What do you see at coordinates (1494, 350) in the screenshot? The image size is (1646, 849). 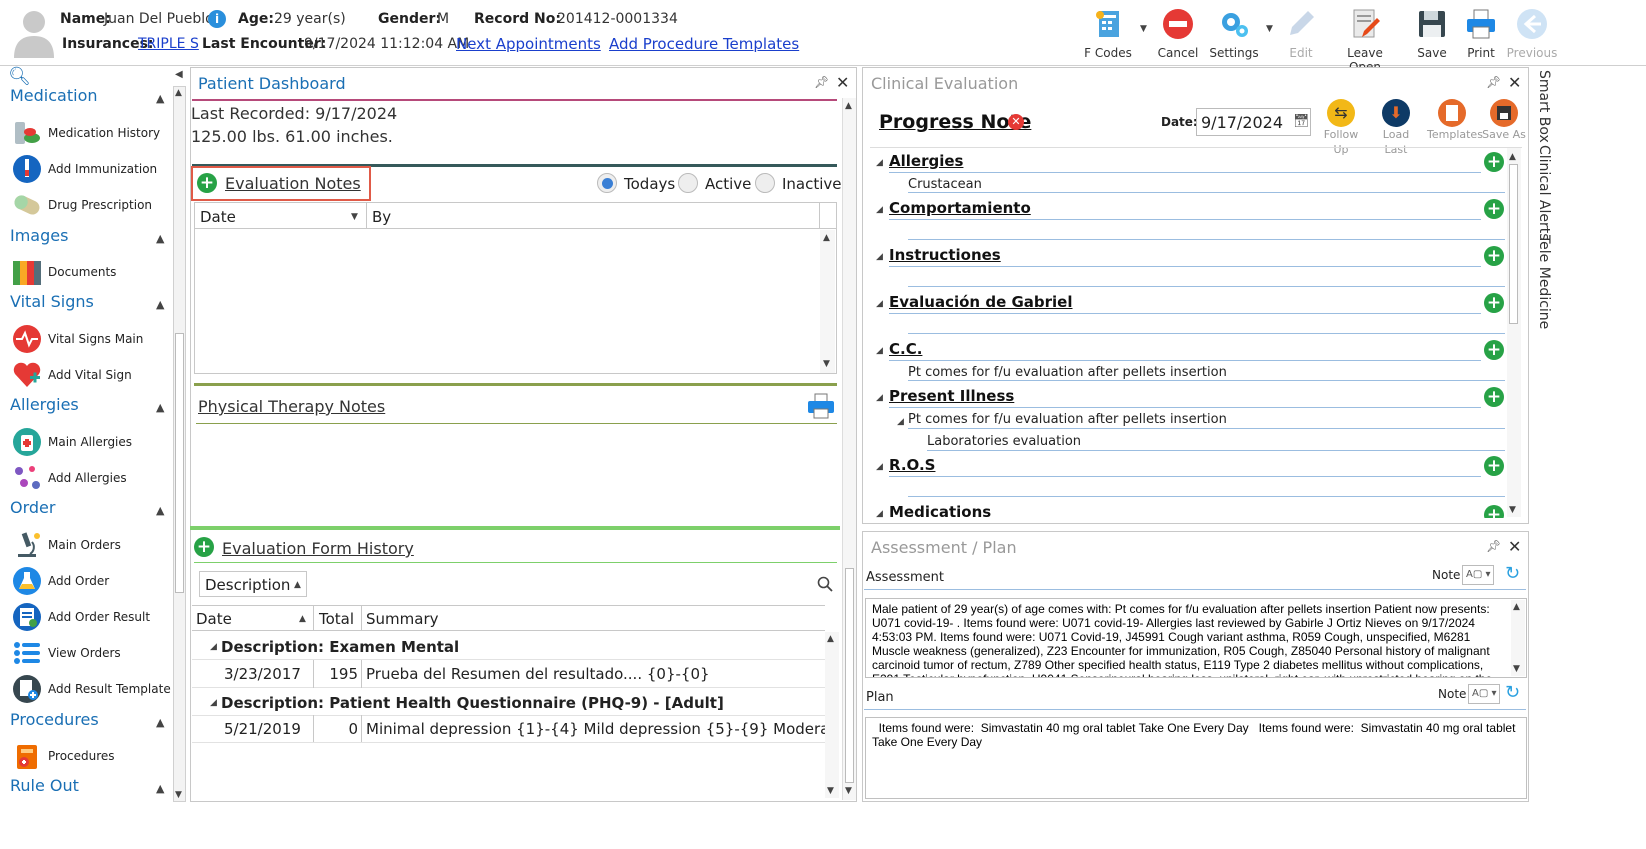 I see `add-cc-icon: +` at bounding box center [1494, 350].